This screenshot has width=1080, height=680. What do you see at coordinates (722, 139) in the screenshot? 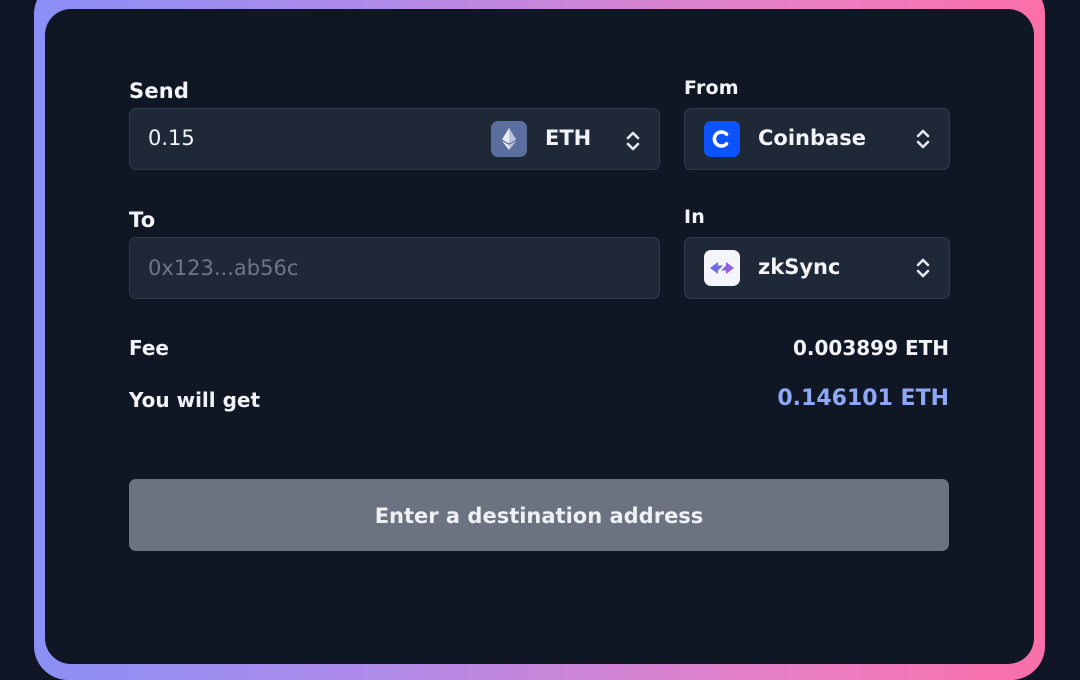
I see `coinbase-icon` at bounding box center [722, 139].